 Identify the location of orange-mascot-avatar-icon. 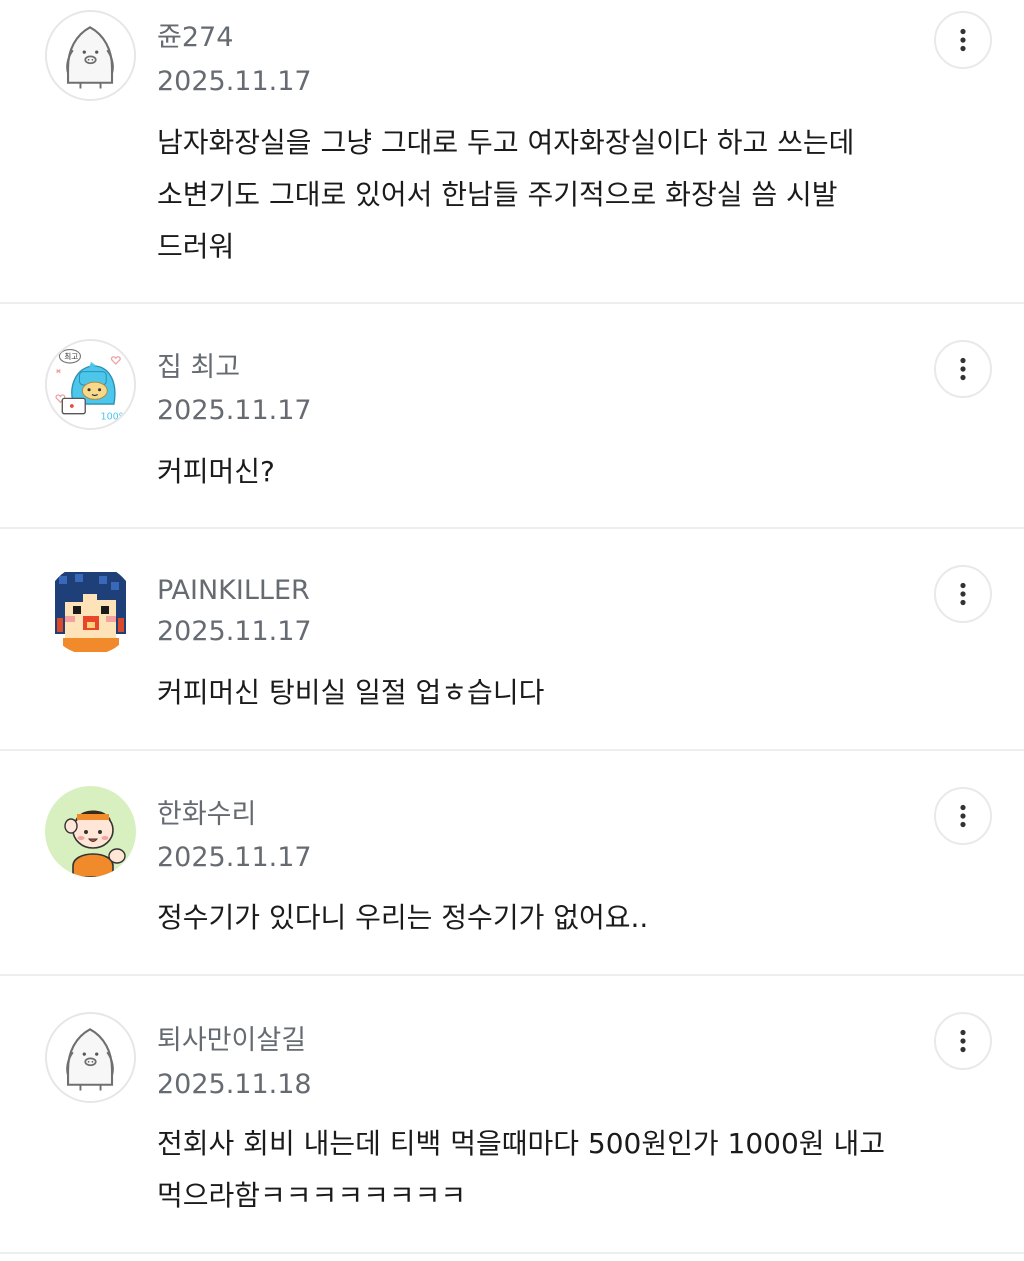
(90, 831).